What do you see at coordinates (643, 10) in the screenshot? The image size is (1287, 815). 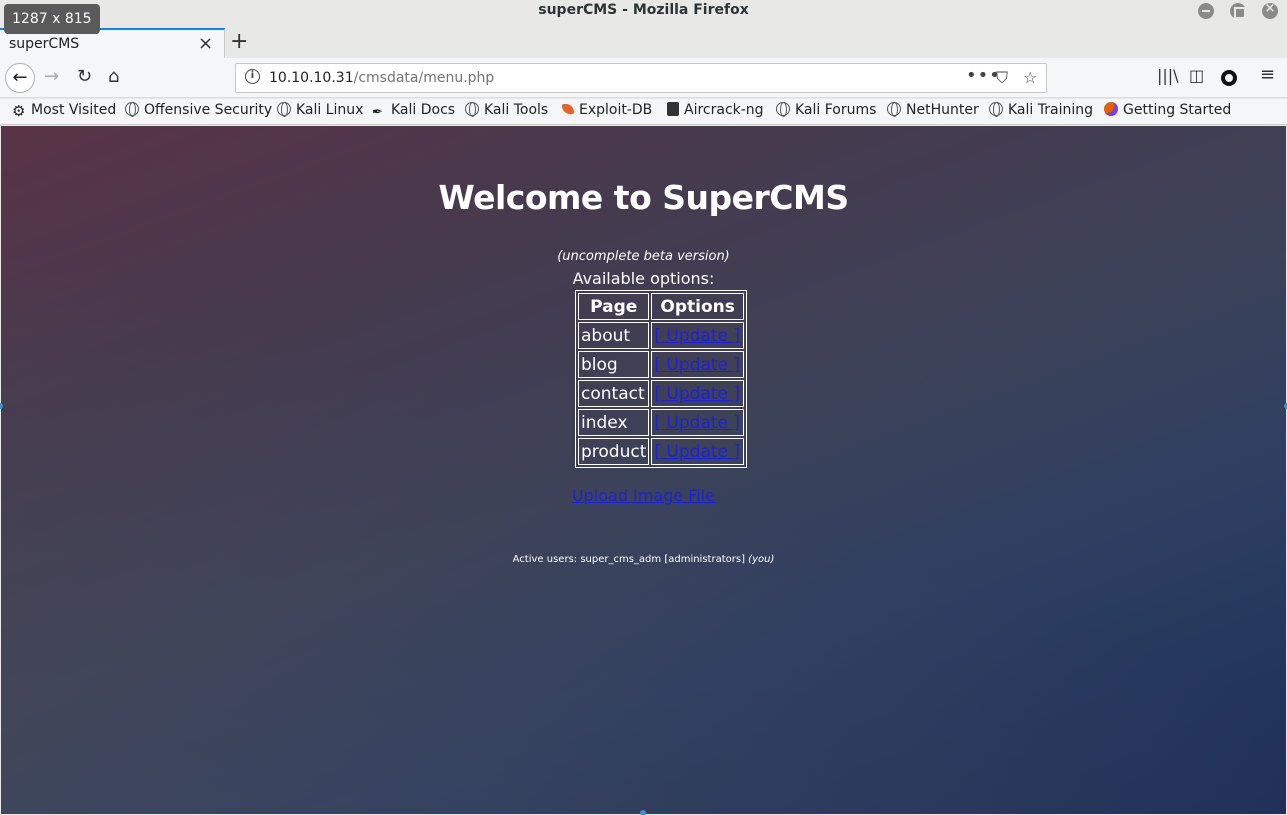 I see `window-title: superCMS - Mozilla Firefox` at bounding box center [643, 10].